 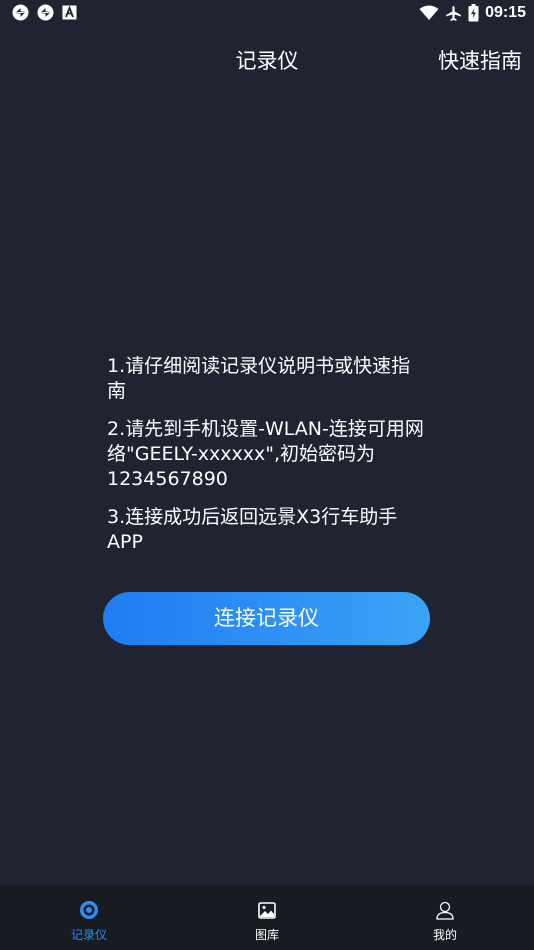 I want to click on wifi-icon, so click(x=429, y=13).